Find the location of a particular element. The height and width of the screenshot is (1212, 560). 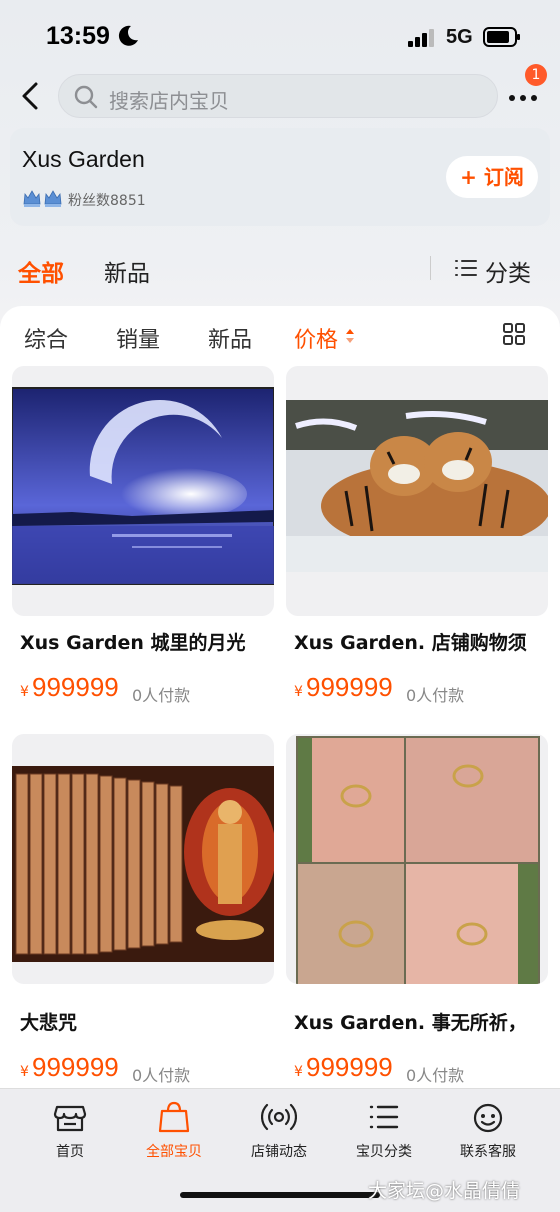

nav-home: 首页 is located at coordinates (70, 1130).